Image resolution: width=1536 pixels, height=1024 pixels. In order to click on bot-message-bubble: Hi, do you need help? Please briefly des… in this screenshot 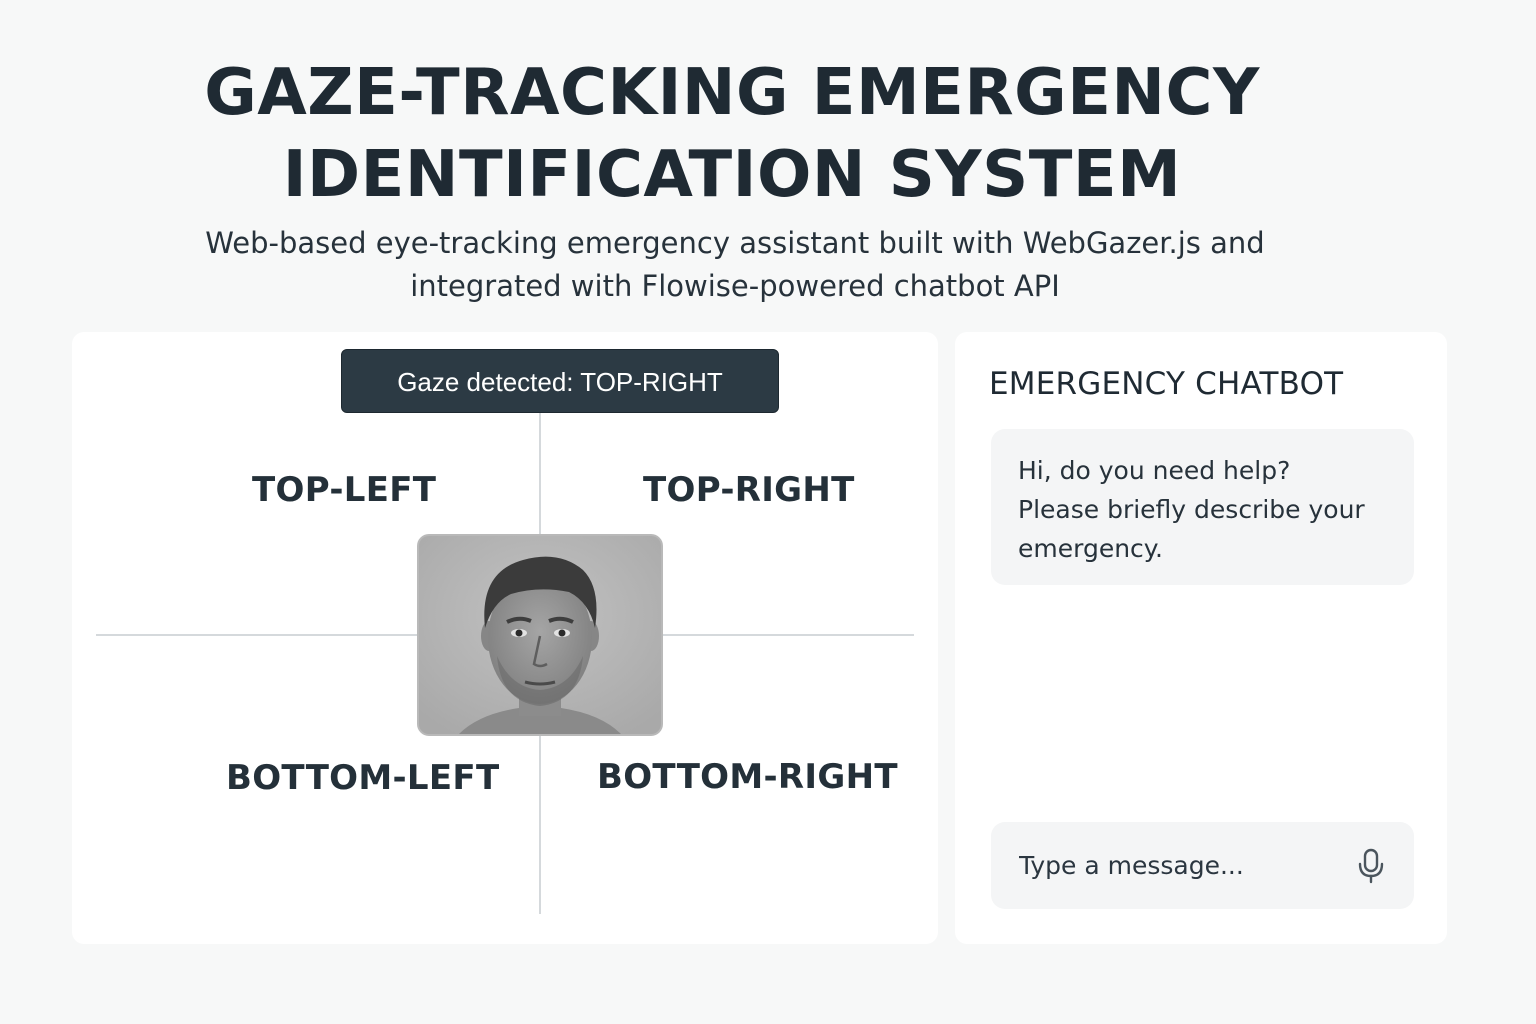, I will do `click(1202, 507)`.